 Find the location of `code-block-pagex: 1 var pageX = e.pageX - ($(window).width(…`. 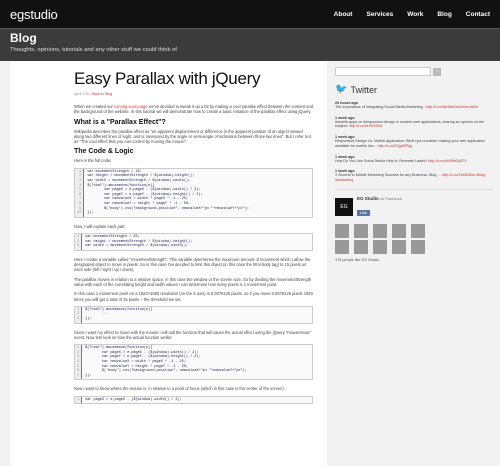

code-block-pagex: 1 var pageX = e.pageX - ($(window).width(… is located at coordinates (193, 400).